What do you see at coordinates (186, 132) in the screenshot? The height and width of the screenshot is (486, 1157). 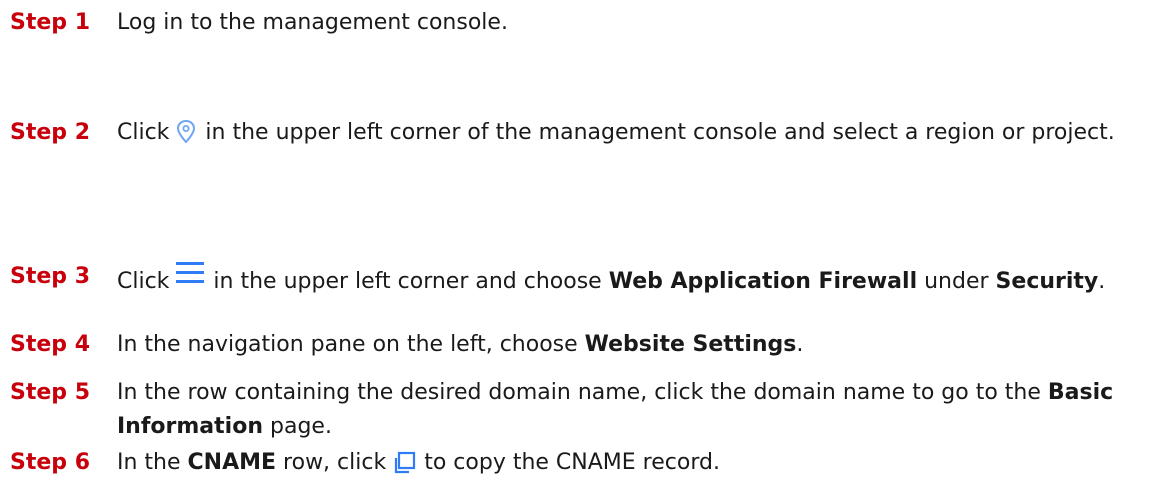 I see `location-pin-icon` at bounding box center [186, 132].